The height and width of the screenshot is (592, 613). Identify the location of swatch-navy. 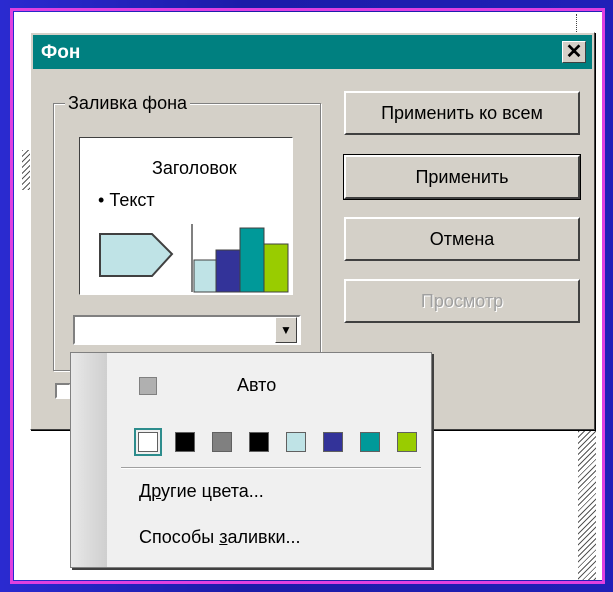
(332, 442).